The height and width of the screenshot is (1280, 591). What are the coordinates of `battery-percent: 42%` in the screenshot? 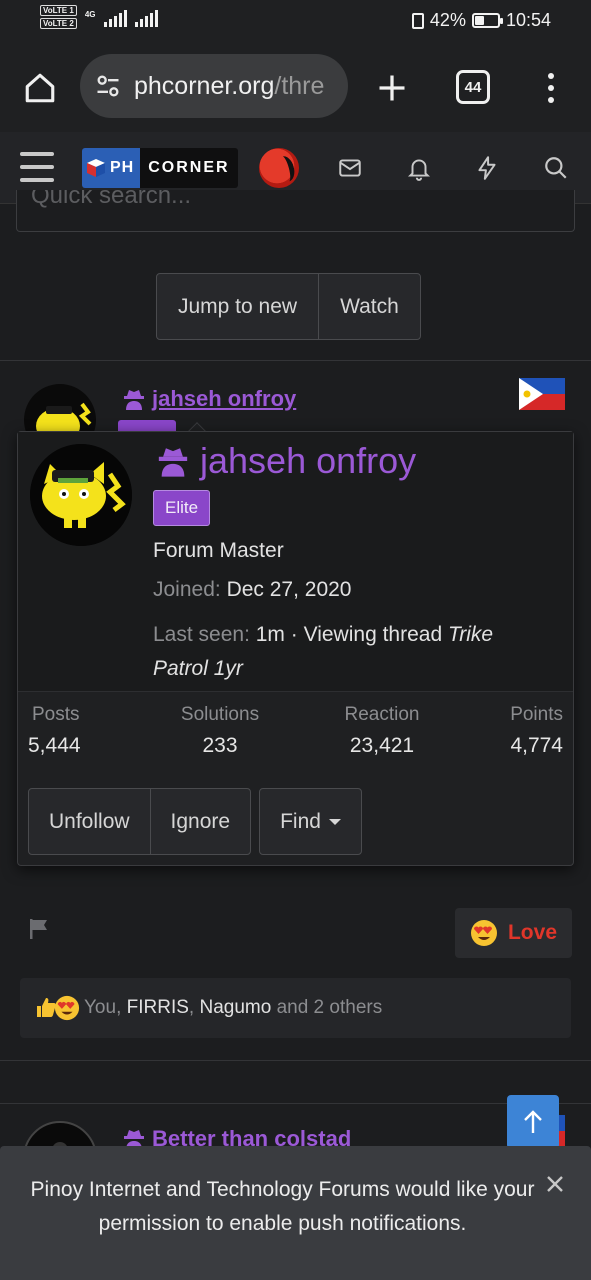 It's located at (447, 20).